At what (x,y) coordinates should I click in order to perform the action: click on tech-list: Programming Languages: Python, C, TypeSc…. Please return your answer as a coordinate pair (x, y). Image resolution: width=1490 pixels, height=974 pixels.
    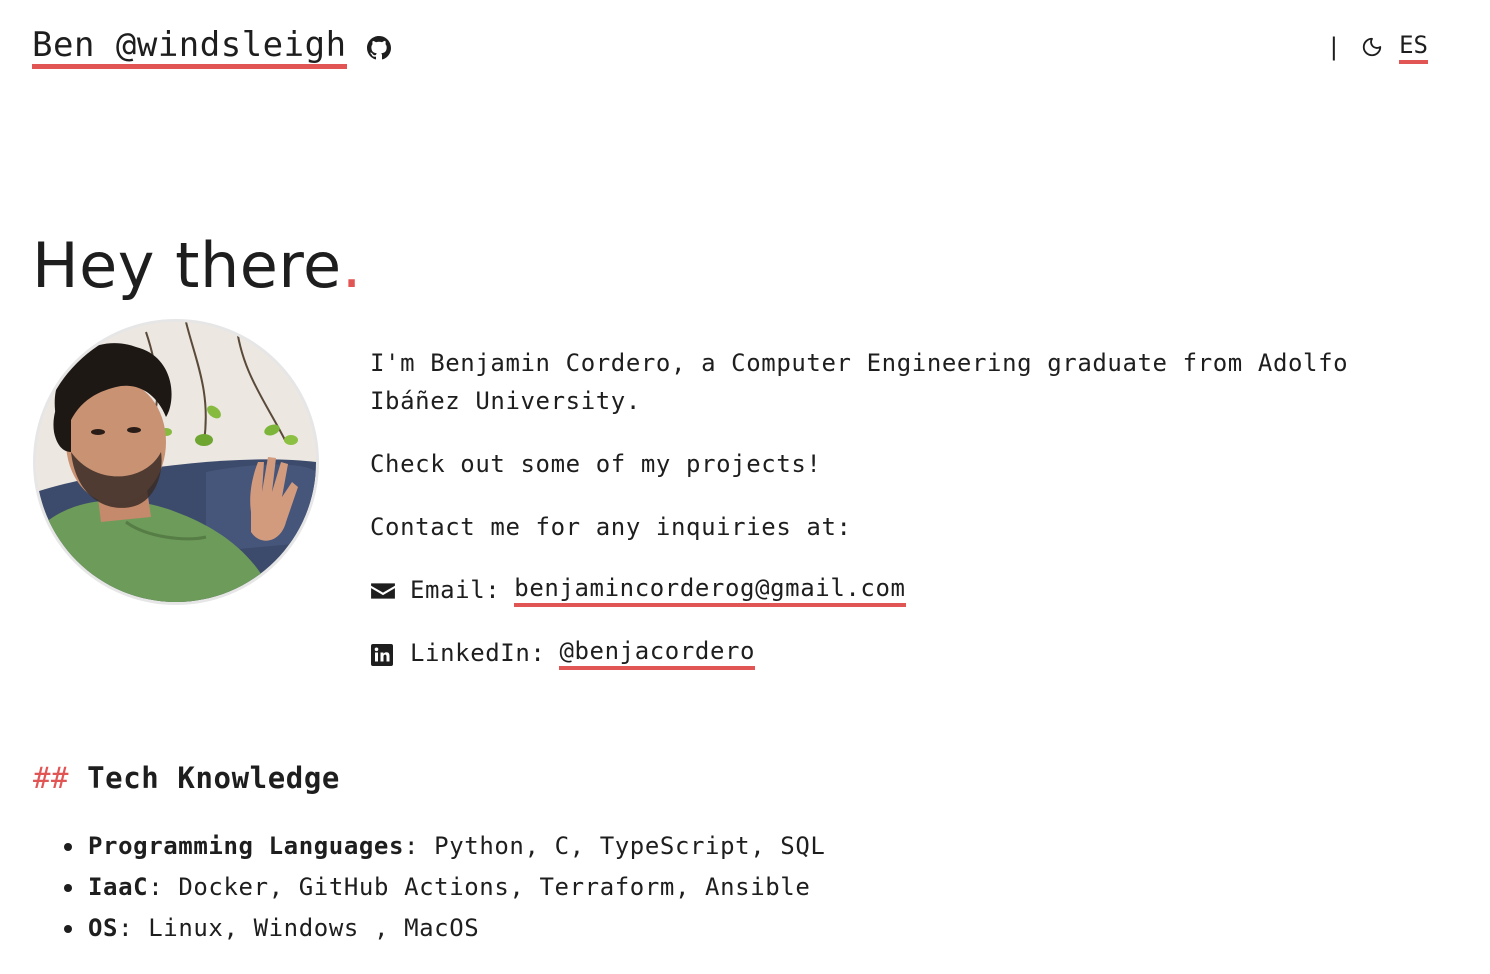
    Looking at the image, I should click on (444, 887).